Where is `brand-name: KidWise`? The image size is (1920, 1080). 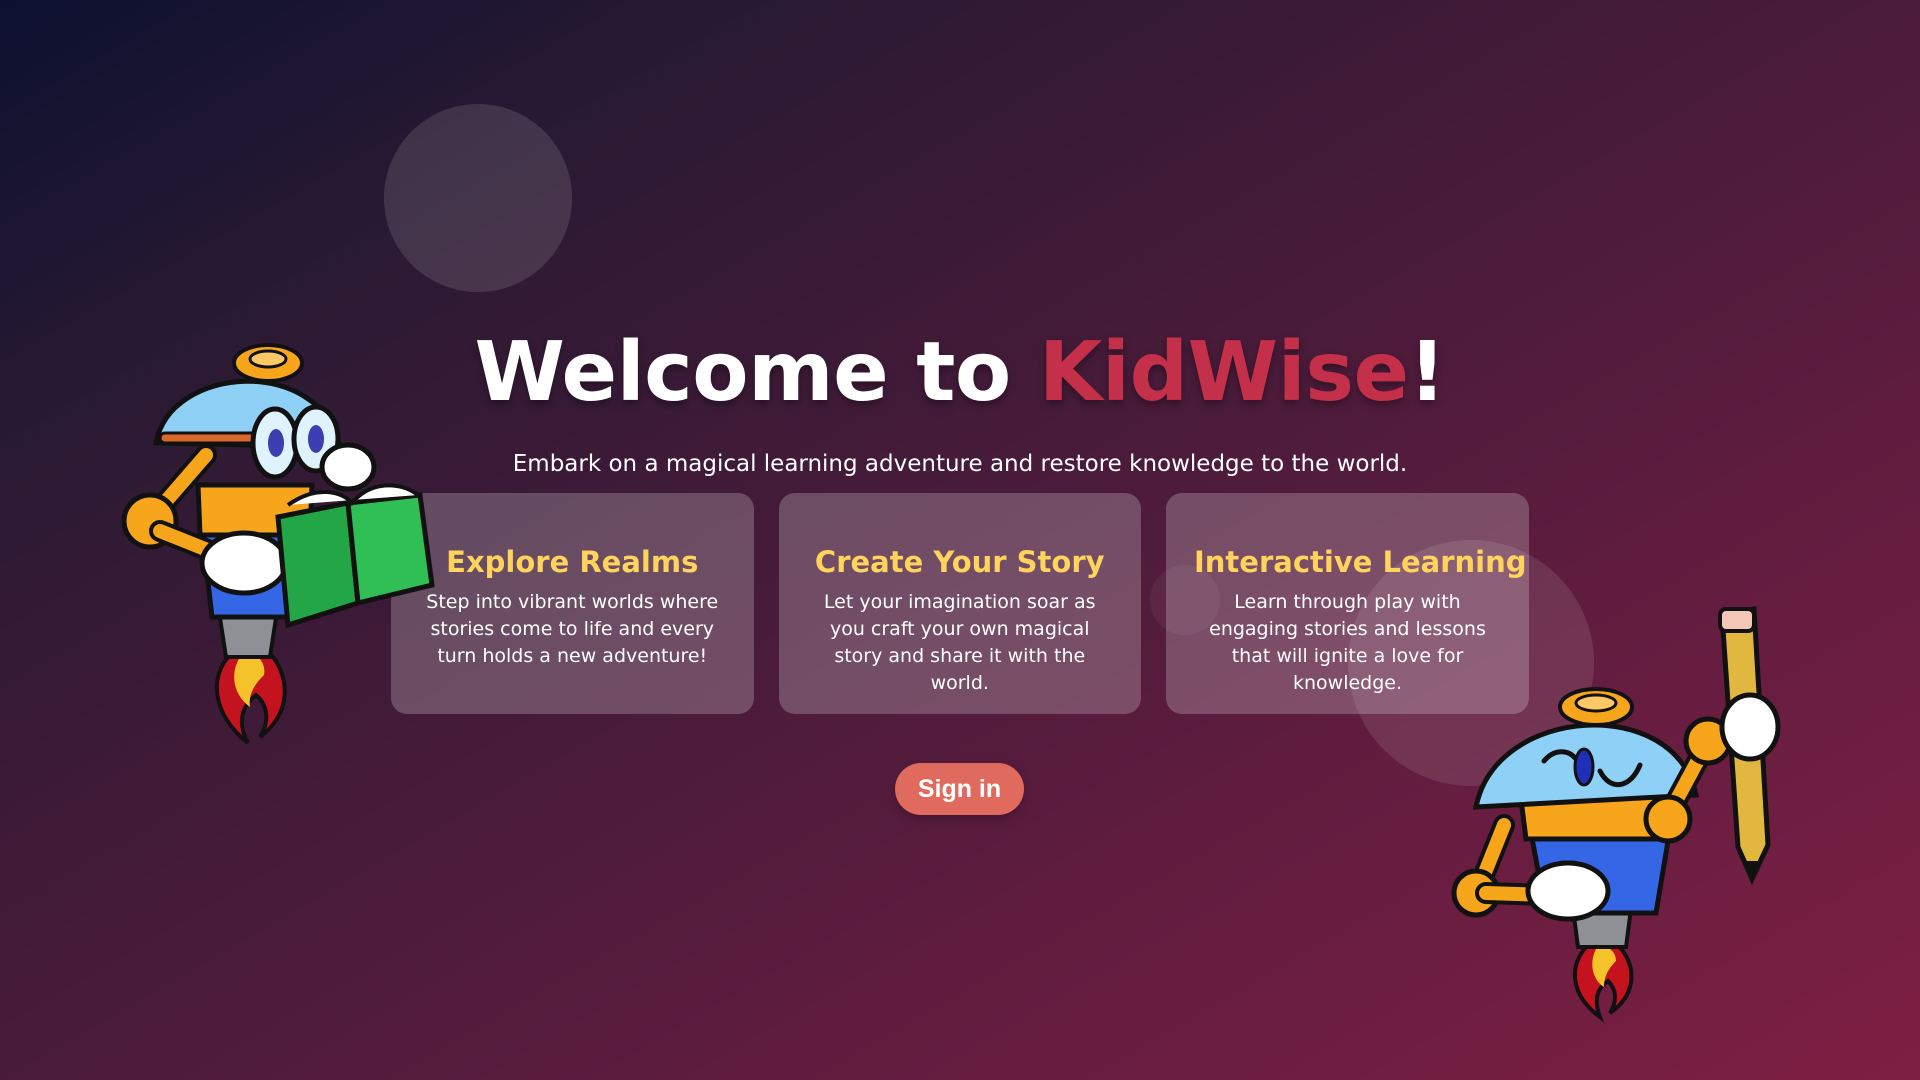
brand-name: KidWise is located at coordinates (1223, 372).